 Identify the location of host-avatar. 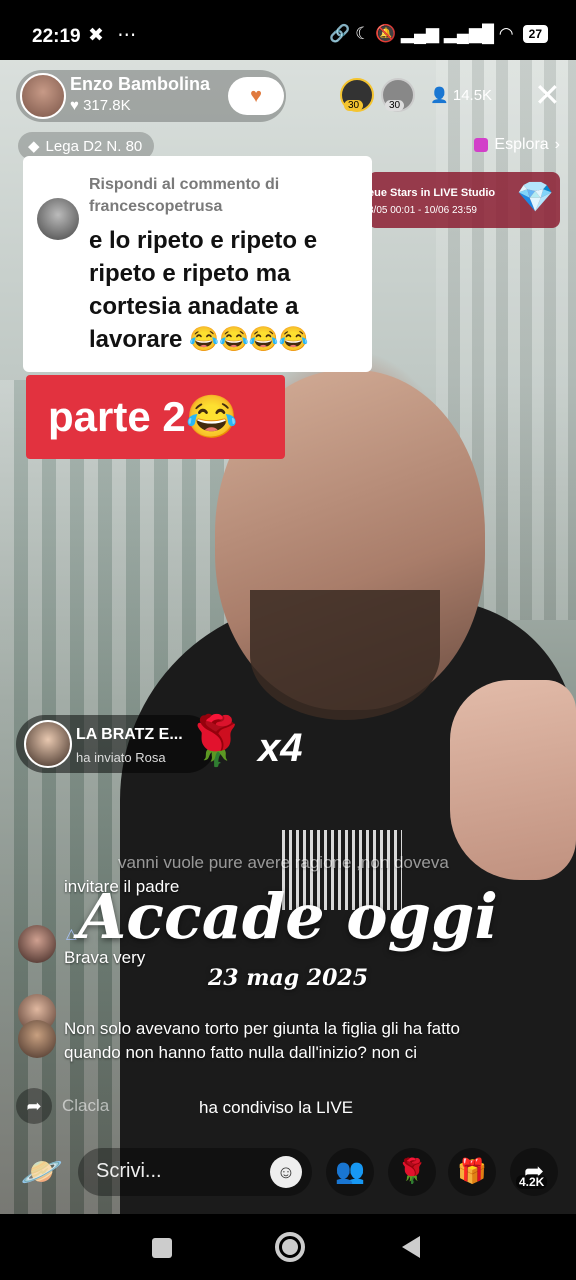
(43, 96).